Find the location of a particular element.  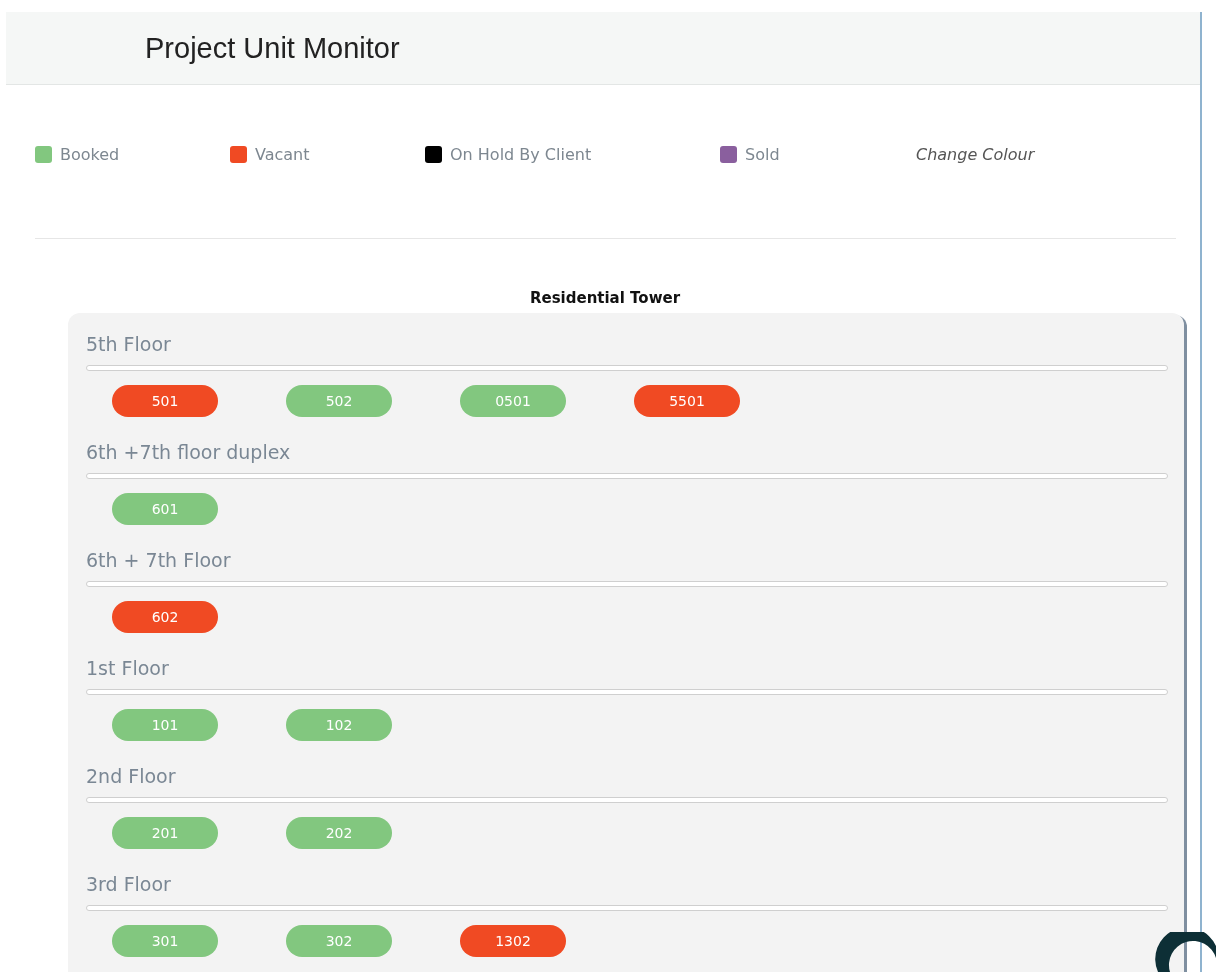

floor-name: 6th +7th floor duplex is located at coordinates (189, 453).